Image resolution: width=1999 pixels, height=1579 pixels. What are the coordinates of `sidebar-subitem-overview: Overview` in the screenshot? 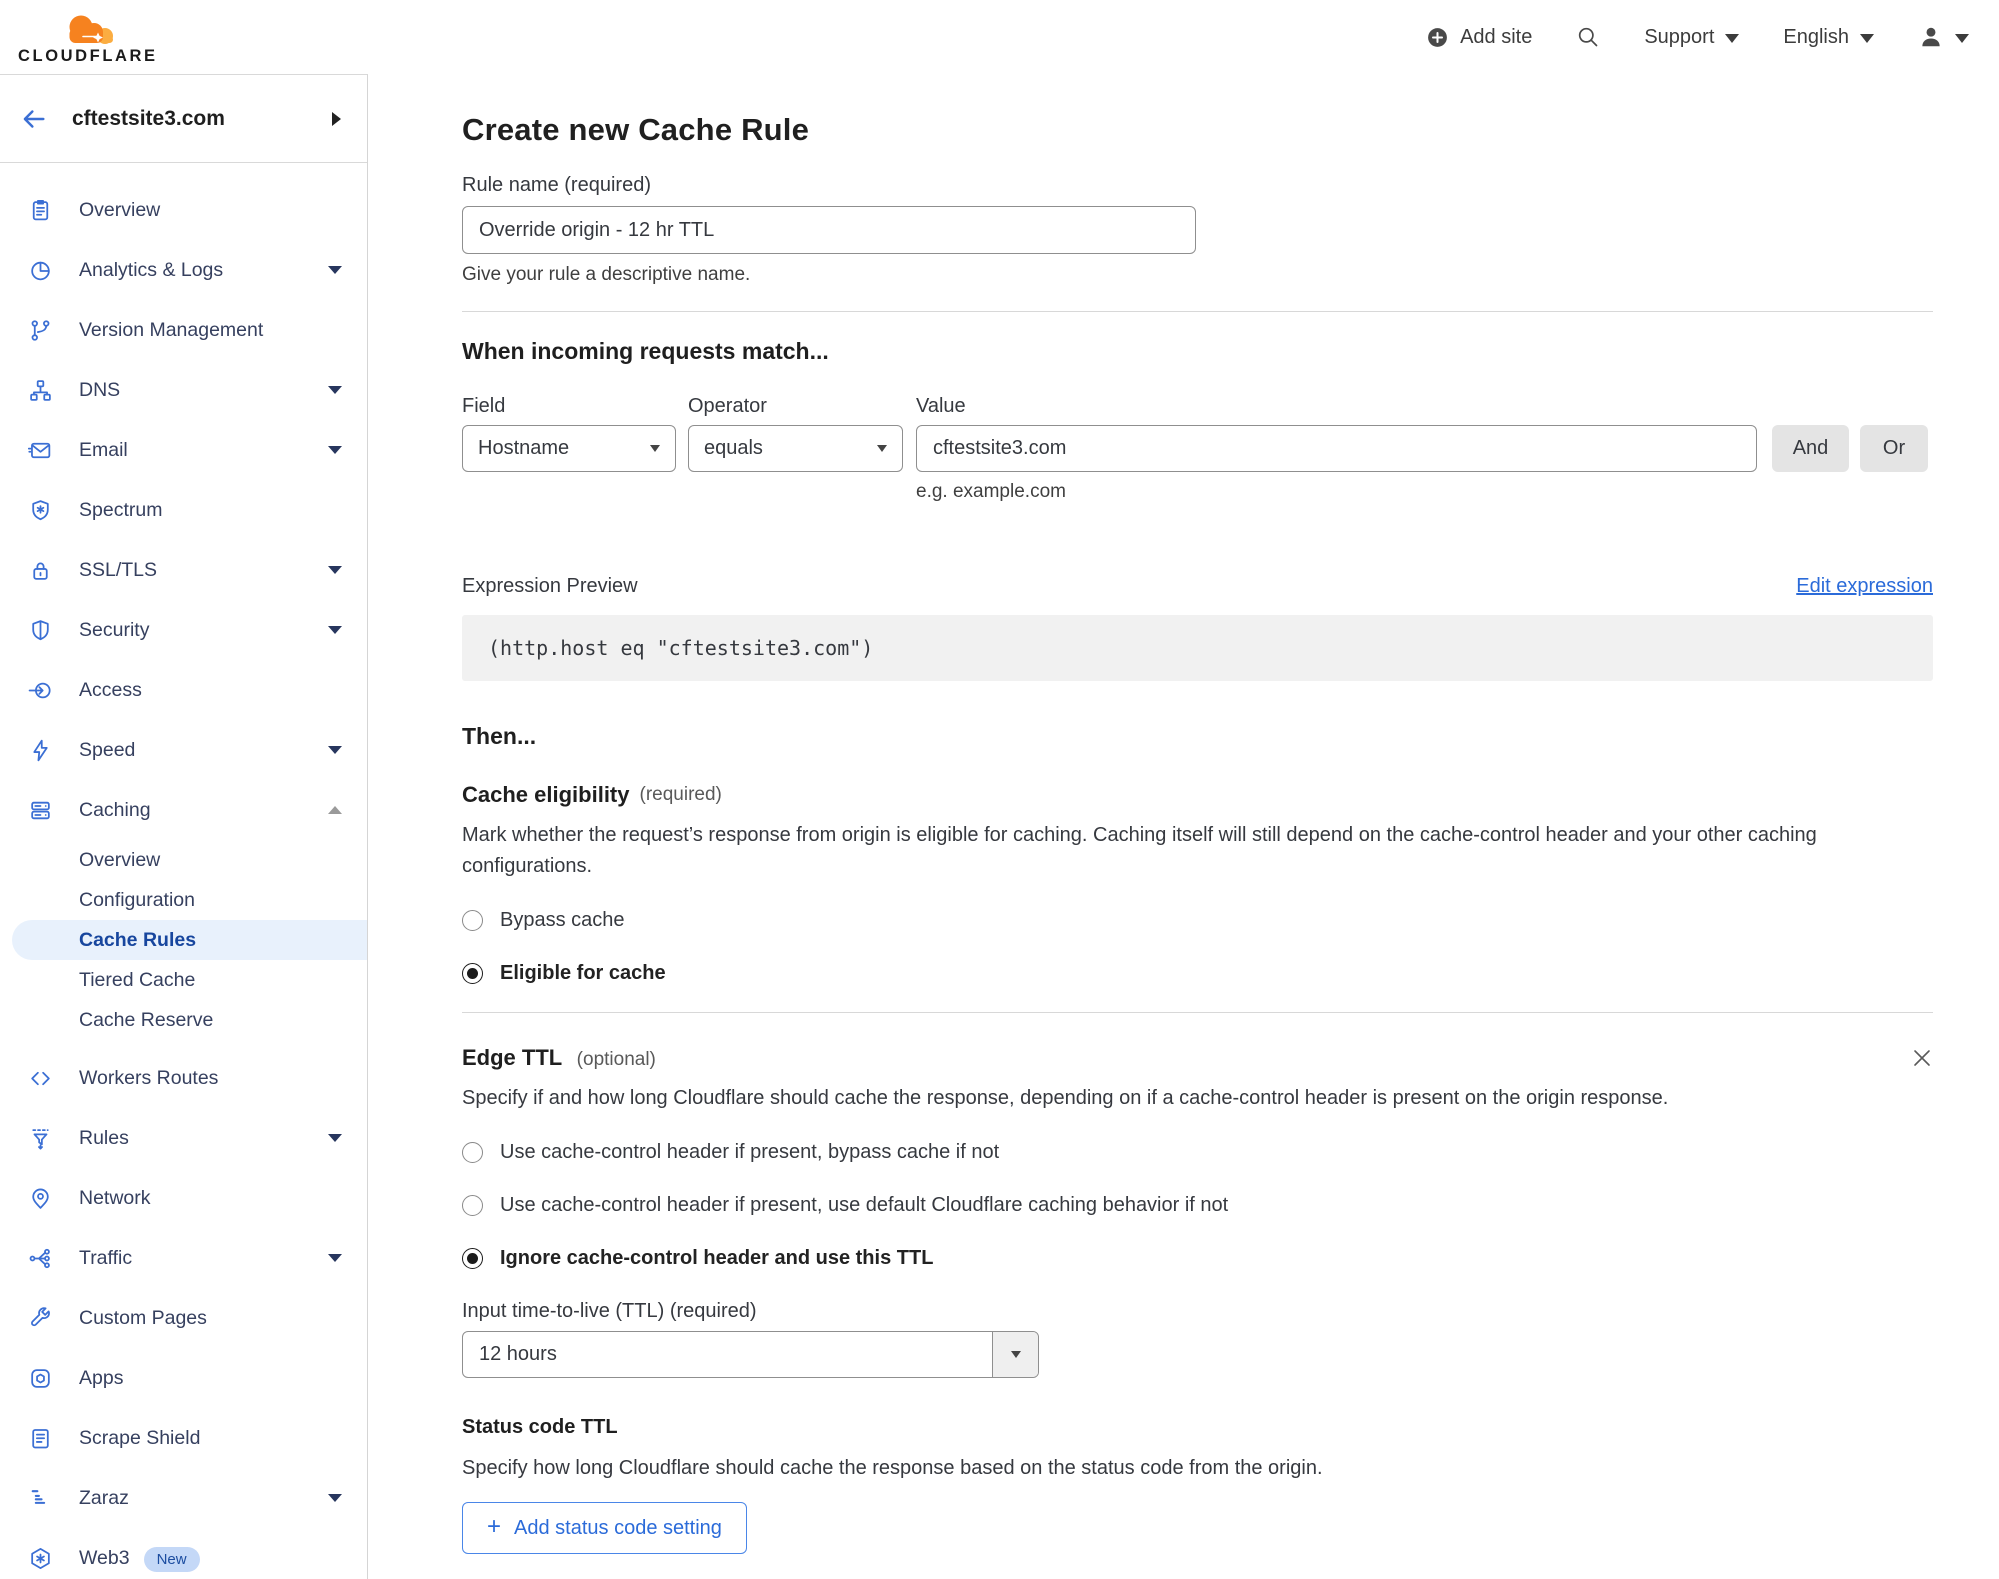 It's located at (183, 860).